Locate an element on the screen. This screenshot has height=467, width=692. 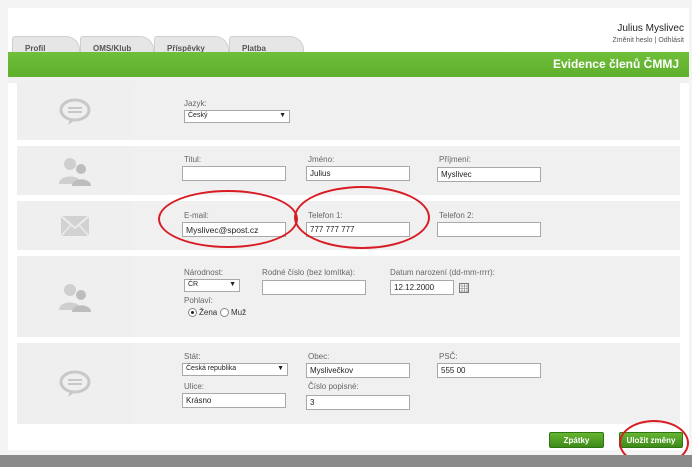
language-label: Jazyk: is located at coordinates (195, 103).